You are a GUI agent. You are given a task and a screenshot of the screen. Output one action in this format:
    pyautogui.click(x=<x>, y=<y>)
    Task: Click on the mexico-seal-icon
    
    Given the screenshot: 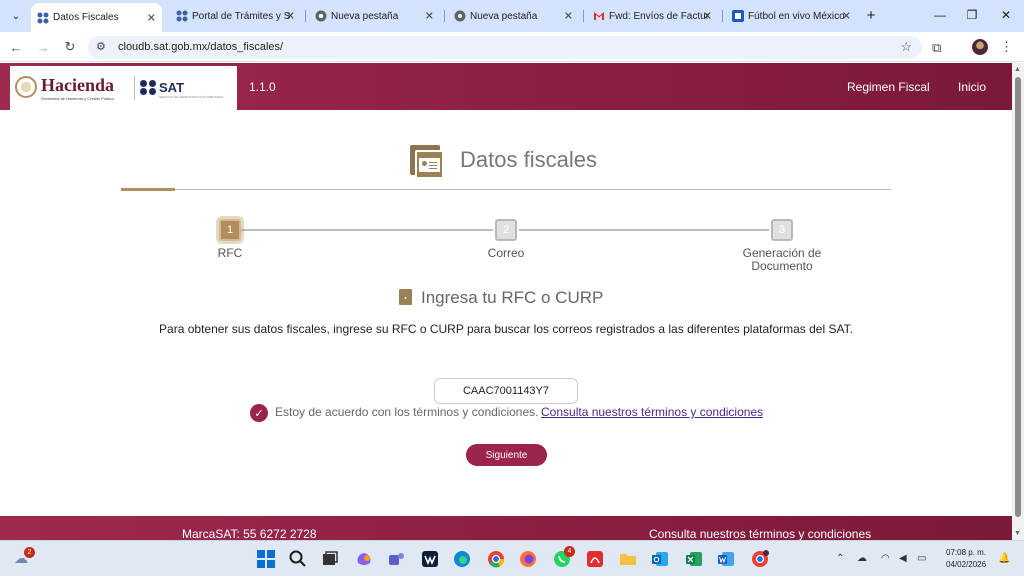 What is the action you would take?
    pyautogui.click(x=26, y=87)
    